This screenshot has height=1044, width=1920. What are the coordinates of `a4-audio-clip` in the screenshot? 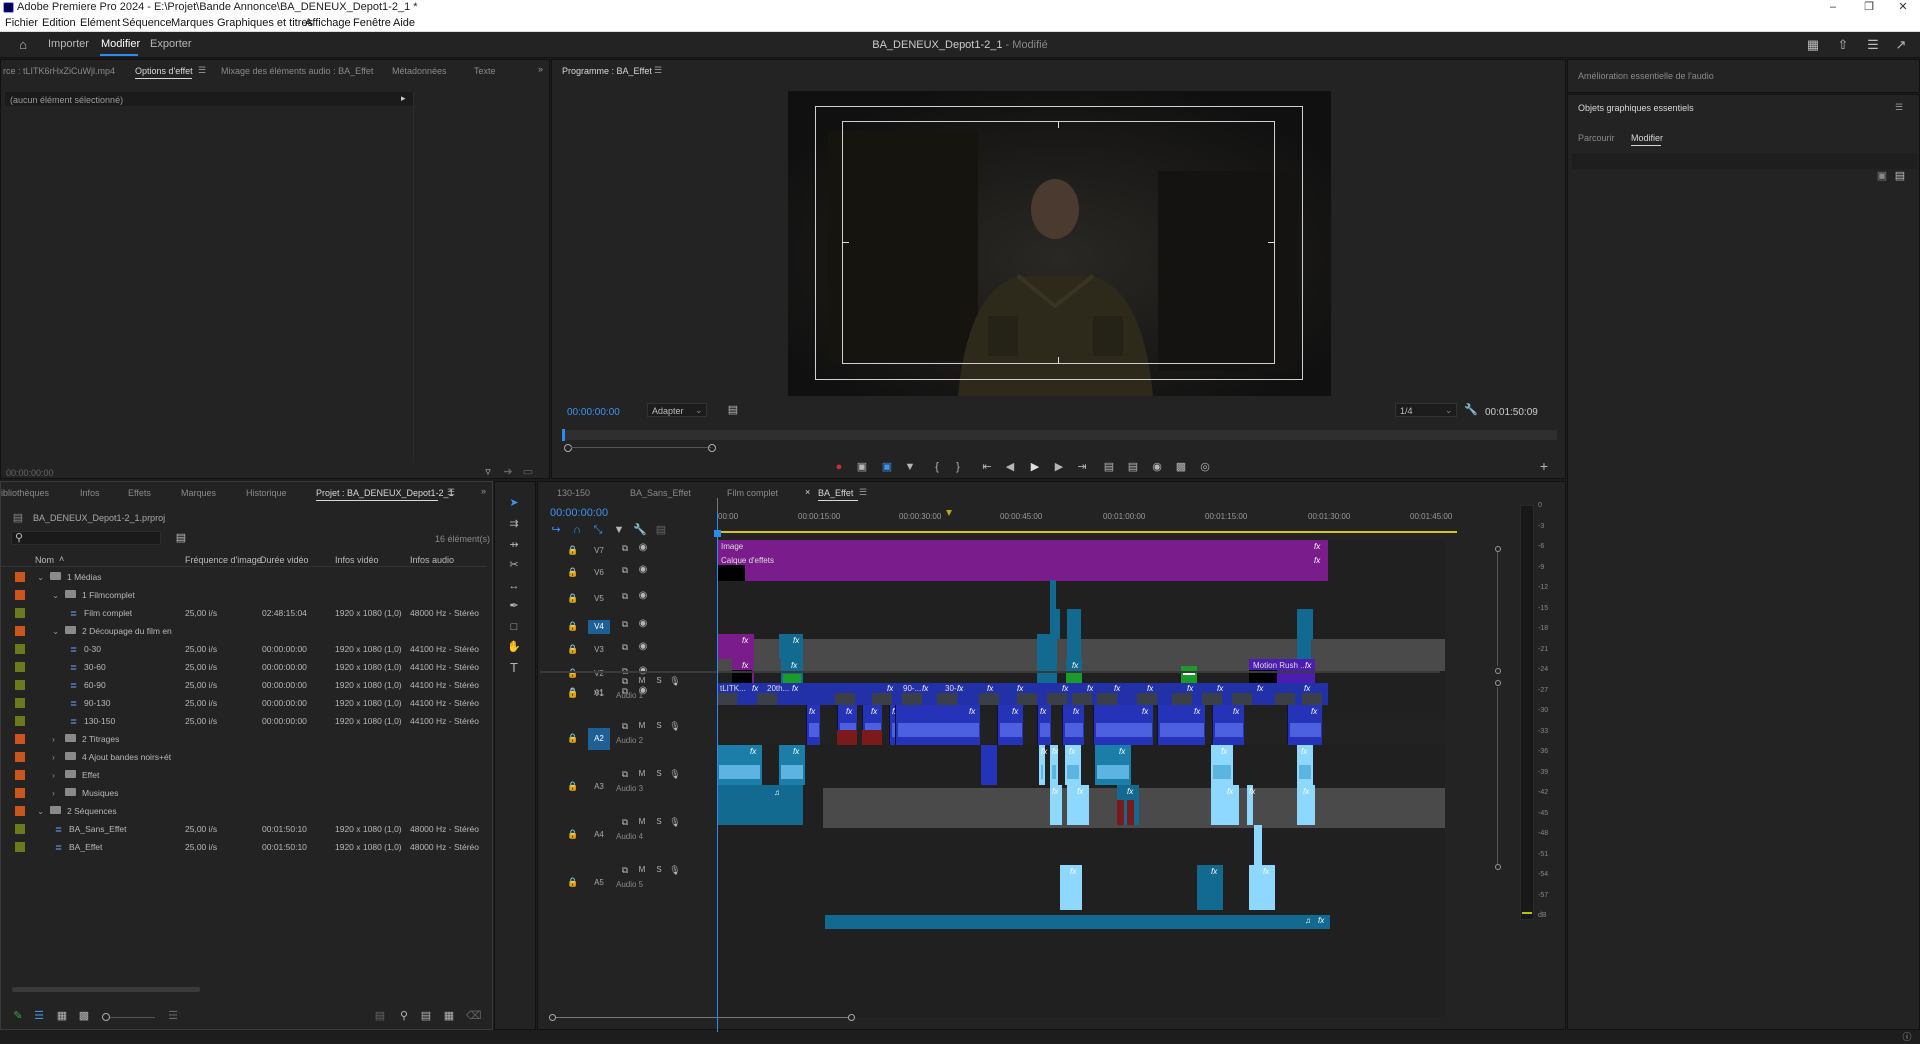 It's located at (1258, 845).